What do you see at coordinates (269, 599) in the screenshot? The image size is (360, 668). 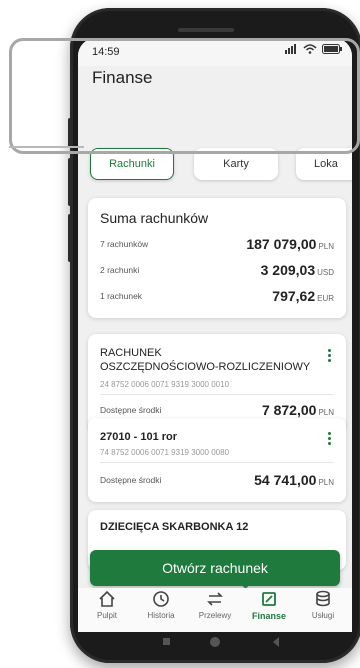 I see `finance-icon` at bounding box center [269, 599].